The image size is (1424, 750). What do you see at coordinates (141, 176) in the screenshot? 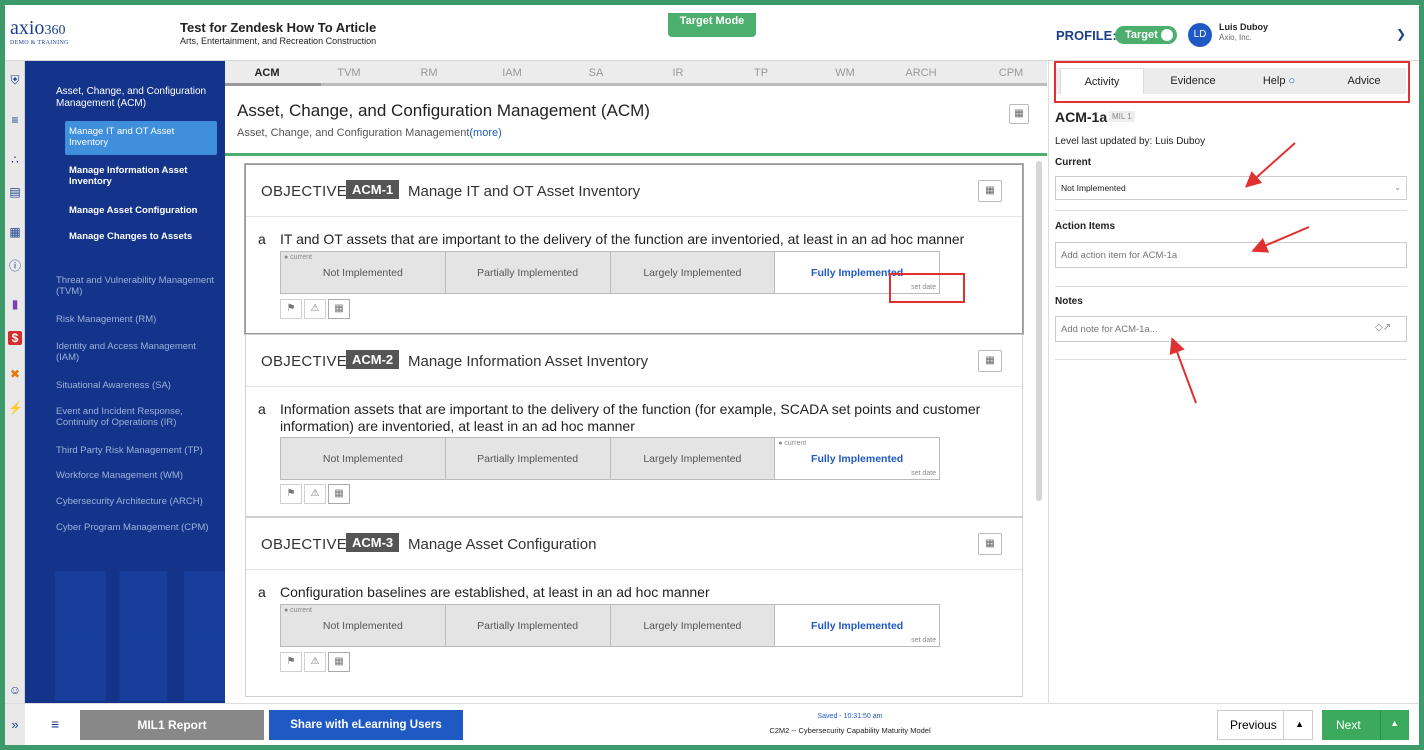
I see `sidebar-practice-acm-2: Manage Information Asset Inventory` at bounding box center [141, 176].